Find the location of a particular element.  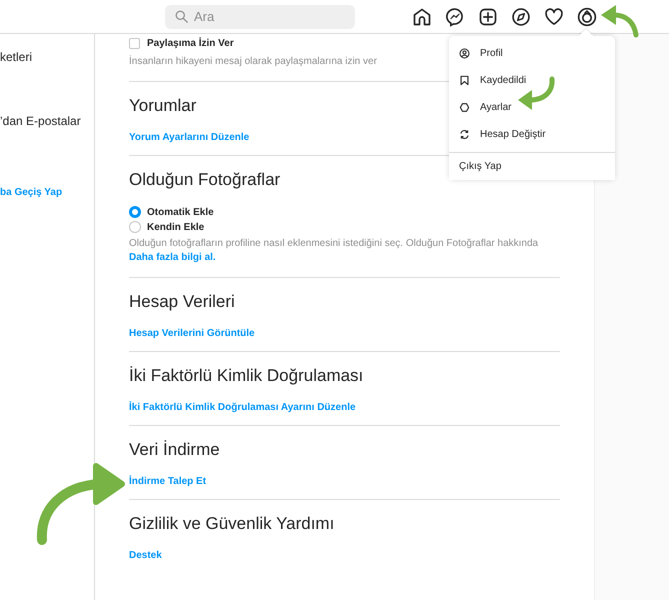

section-title: İki Faktörlü Kimlik Doğrulaması is located at coordinates (246, 376).